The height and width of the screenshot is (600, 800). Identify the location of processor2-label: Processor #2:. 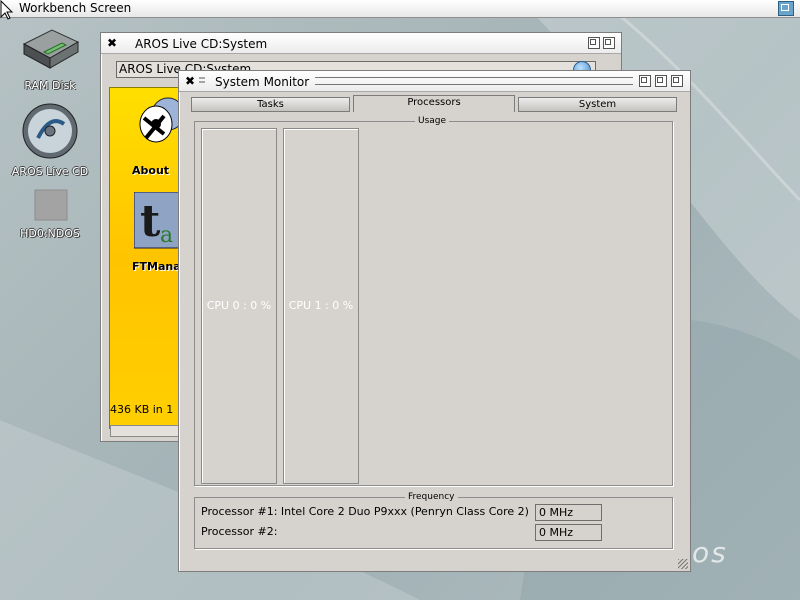
(239, 531).